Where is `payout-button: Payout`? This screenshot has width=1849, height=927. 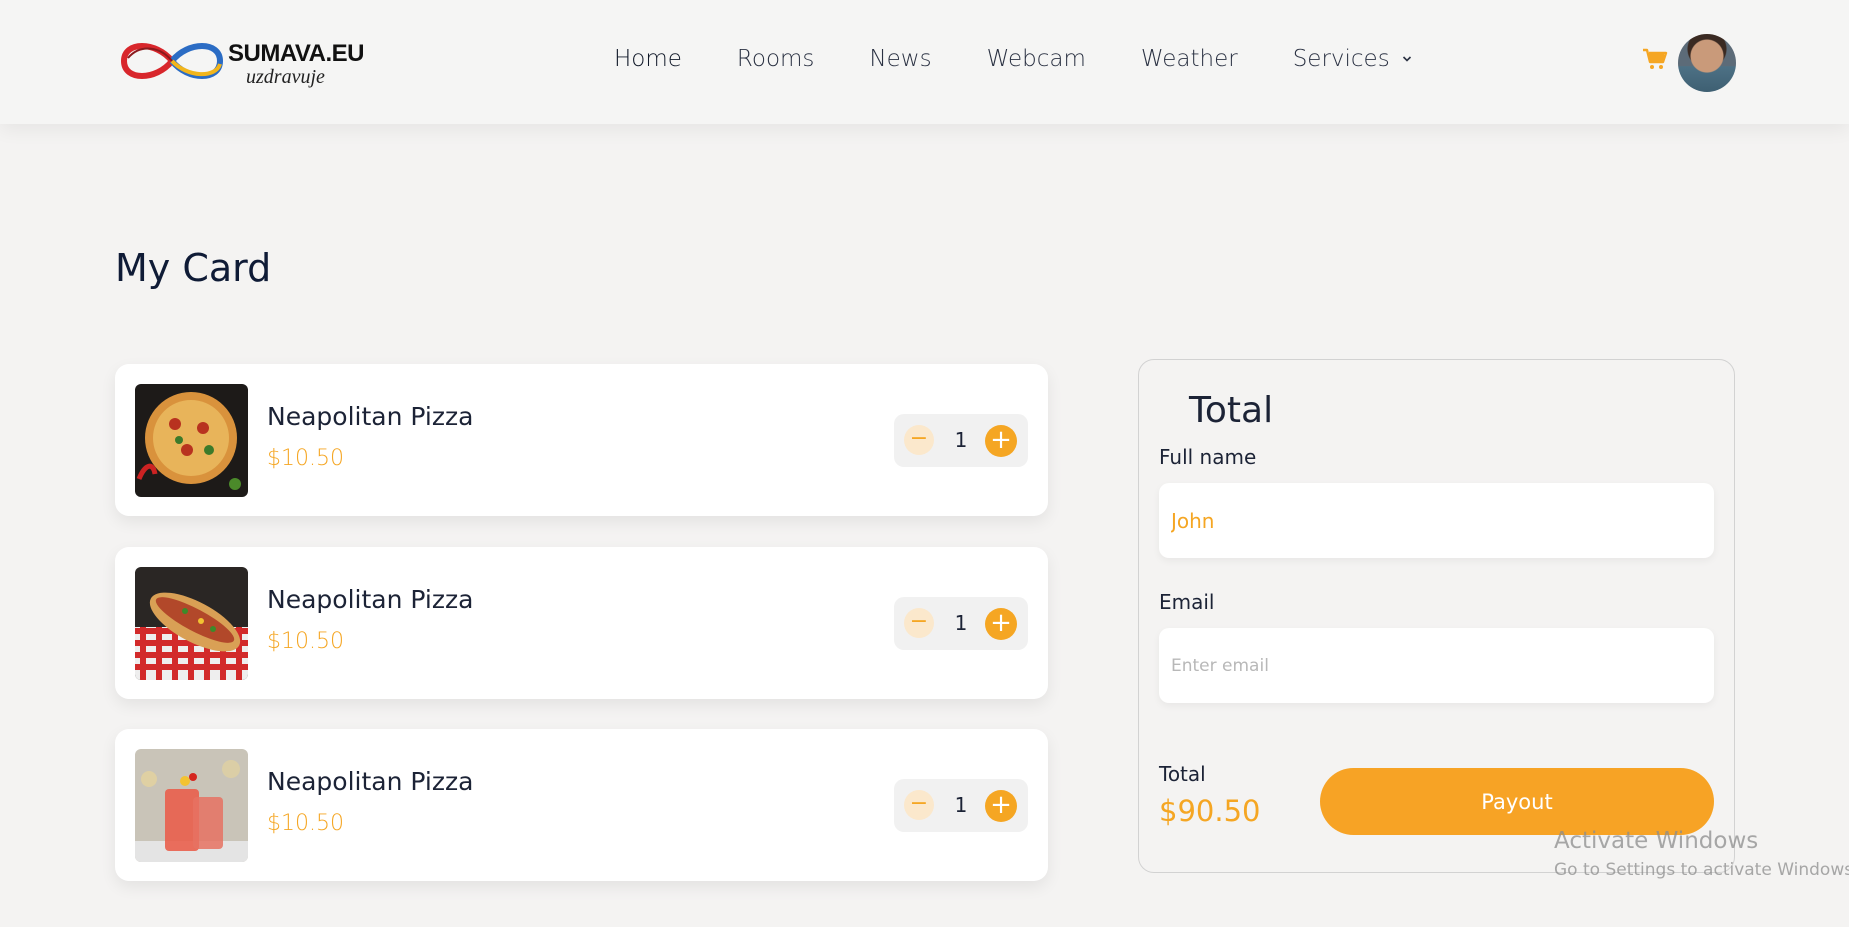 payout-button: Payout is located at coordinates (1517, 801).